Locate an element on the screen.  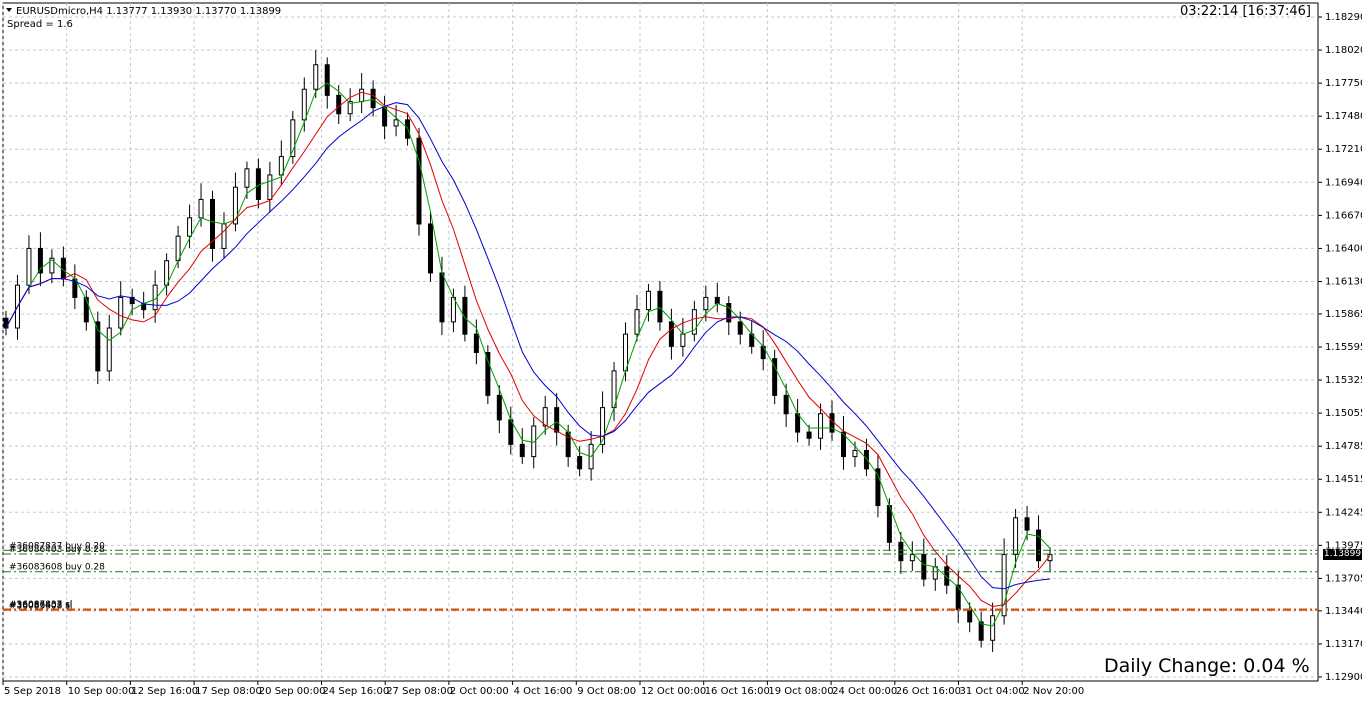
time-axis-label: 12 Oct 00:00 is located at coordinates (673, 691).